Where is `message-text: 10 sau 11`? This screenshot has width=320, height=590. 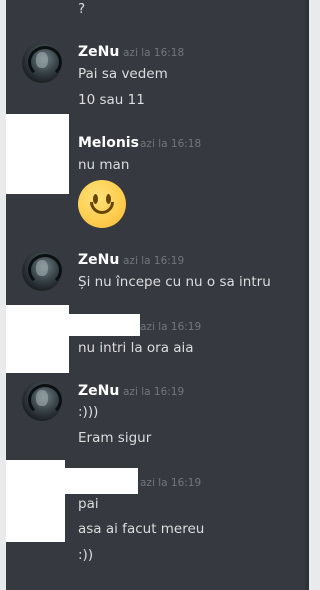
message-text: 10 sau 11 is located at coordinates (111, 100).